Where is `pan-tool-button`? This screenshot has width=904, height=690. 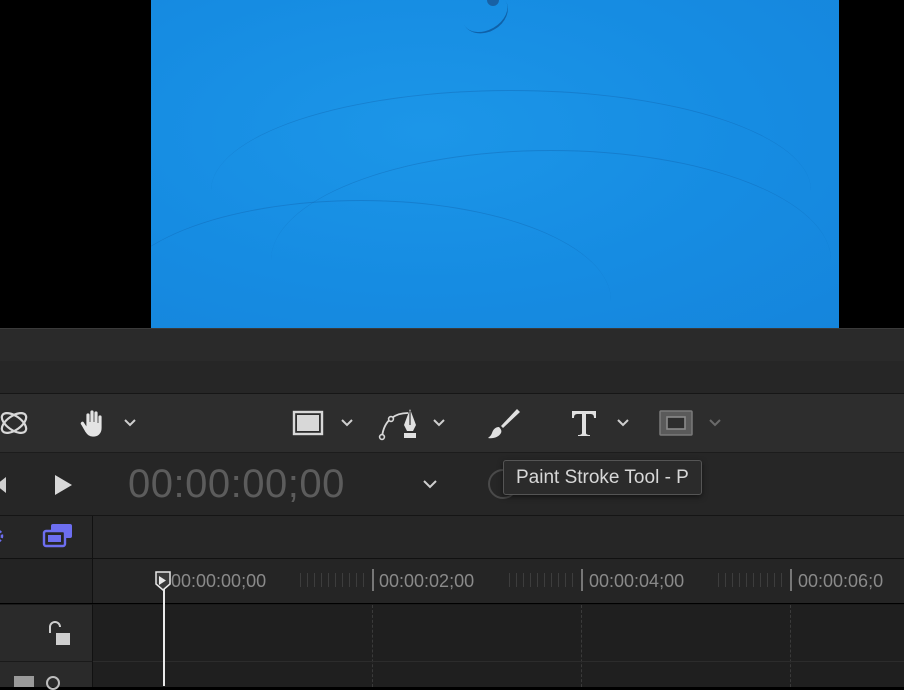 pan-tool-button is located at coordinates (92, 423).